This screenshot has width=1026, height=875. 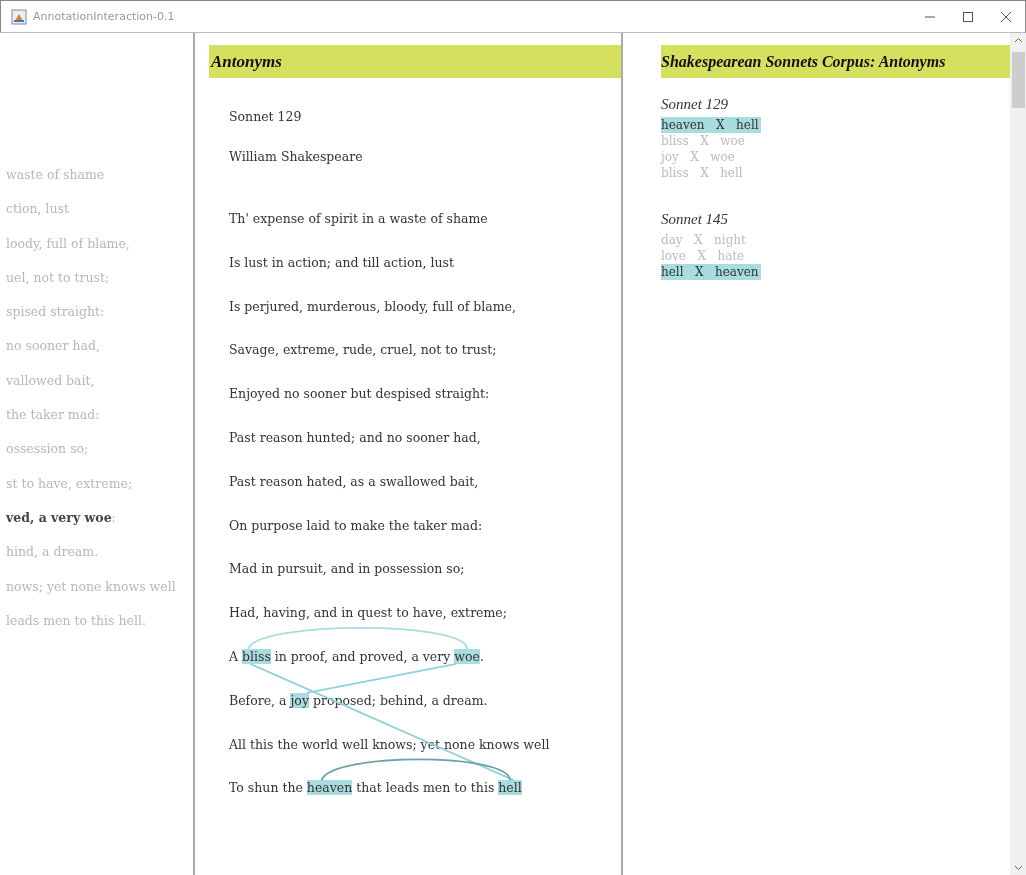 What do you see at coordinates (704, 141) in the screenshot?
I see `antonym-pair: bliss X woe` at bounding box center [704, 141].